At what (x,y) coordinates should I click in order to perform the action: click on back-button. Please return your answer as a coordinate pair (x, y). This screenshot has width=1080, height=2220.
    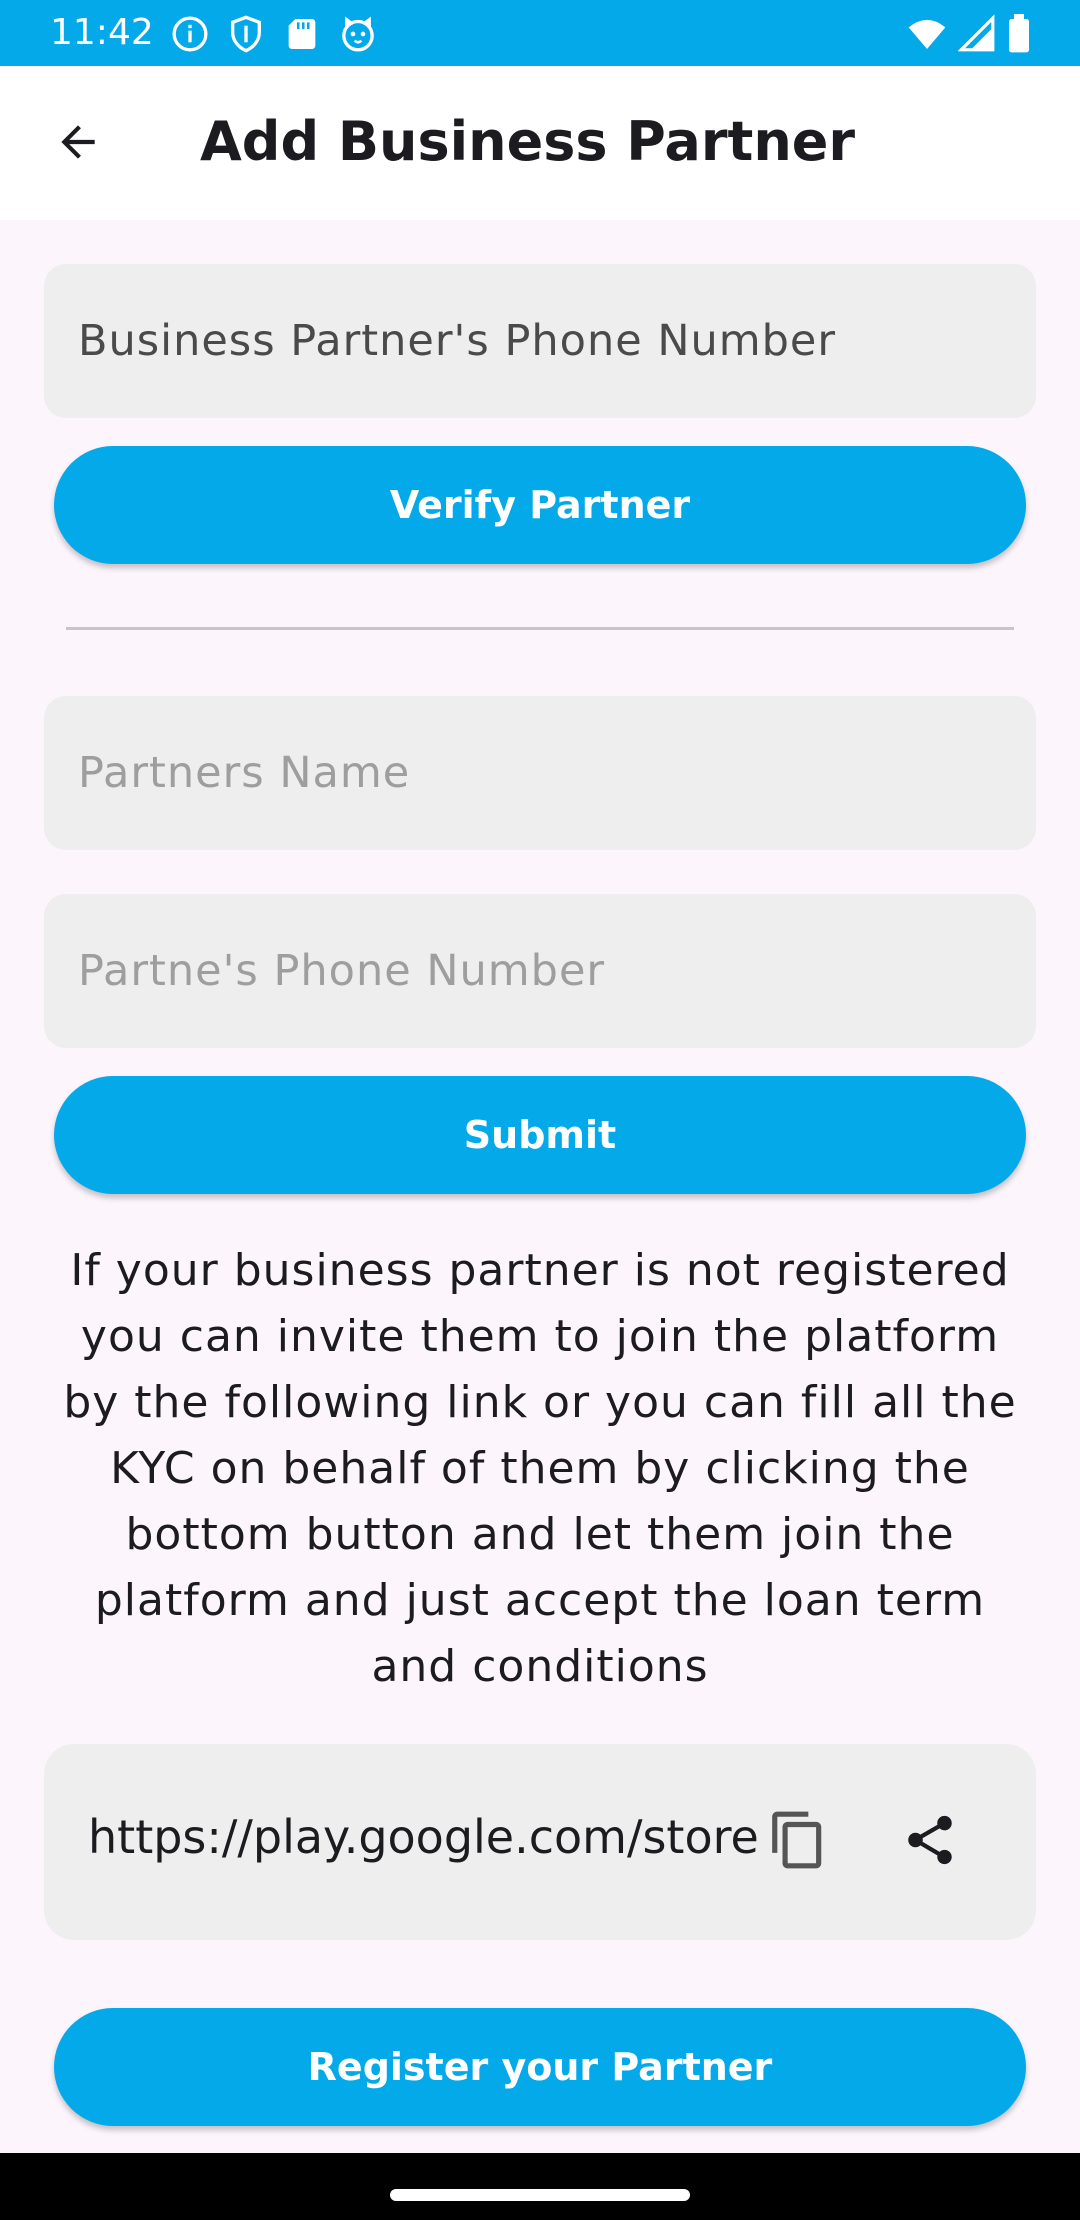
    Looking at the image, I should click on (78, 144).